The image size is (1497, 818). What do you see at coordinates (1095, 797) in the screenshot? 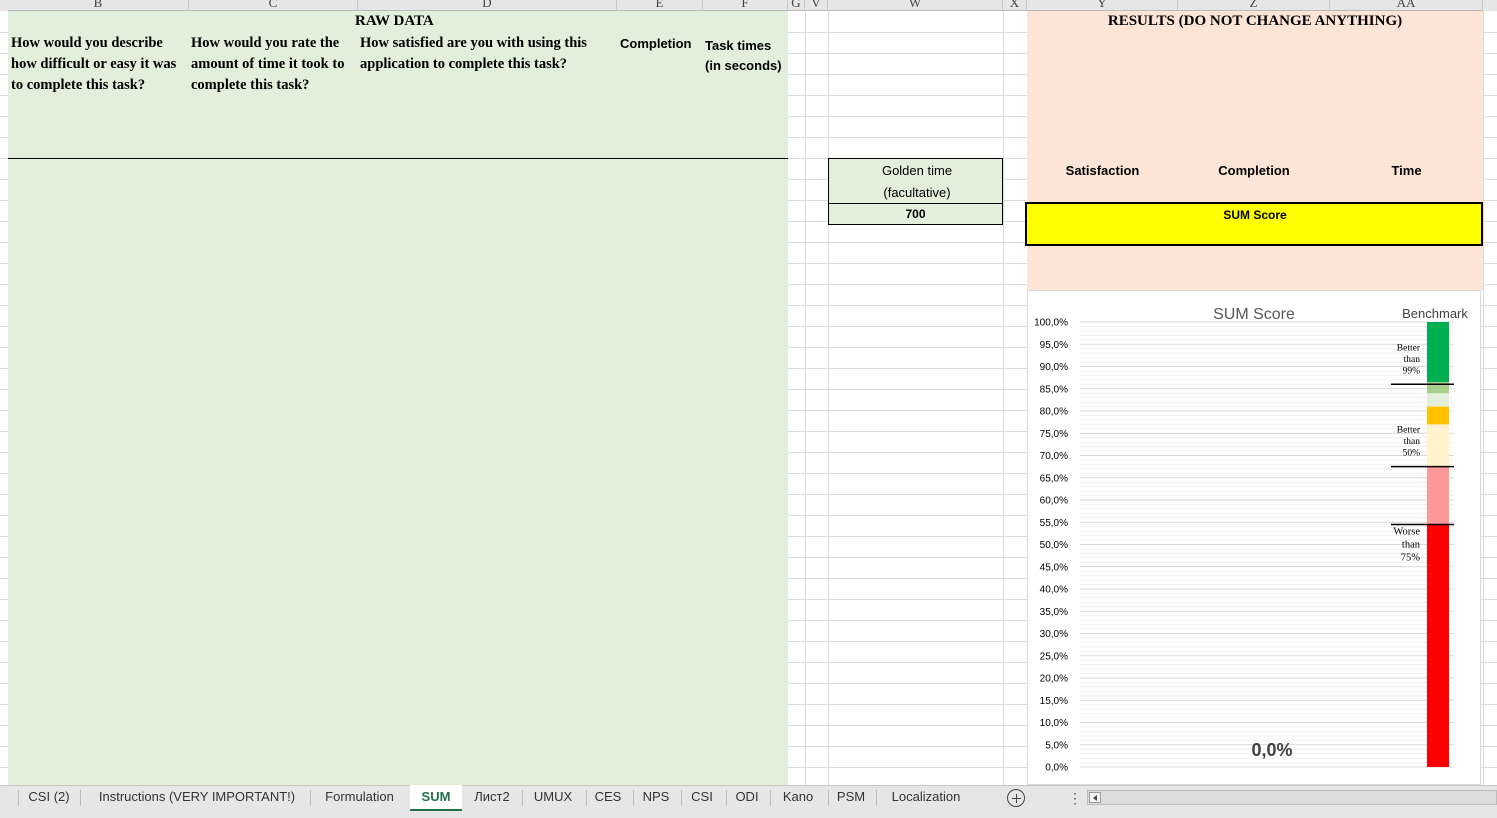
I see `chevron-left-icon` at bounding box center [1095, 797].